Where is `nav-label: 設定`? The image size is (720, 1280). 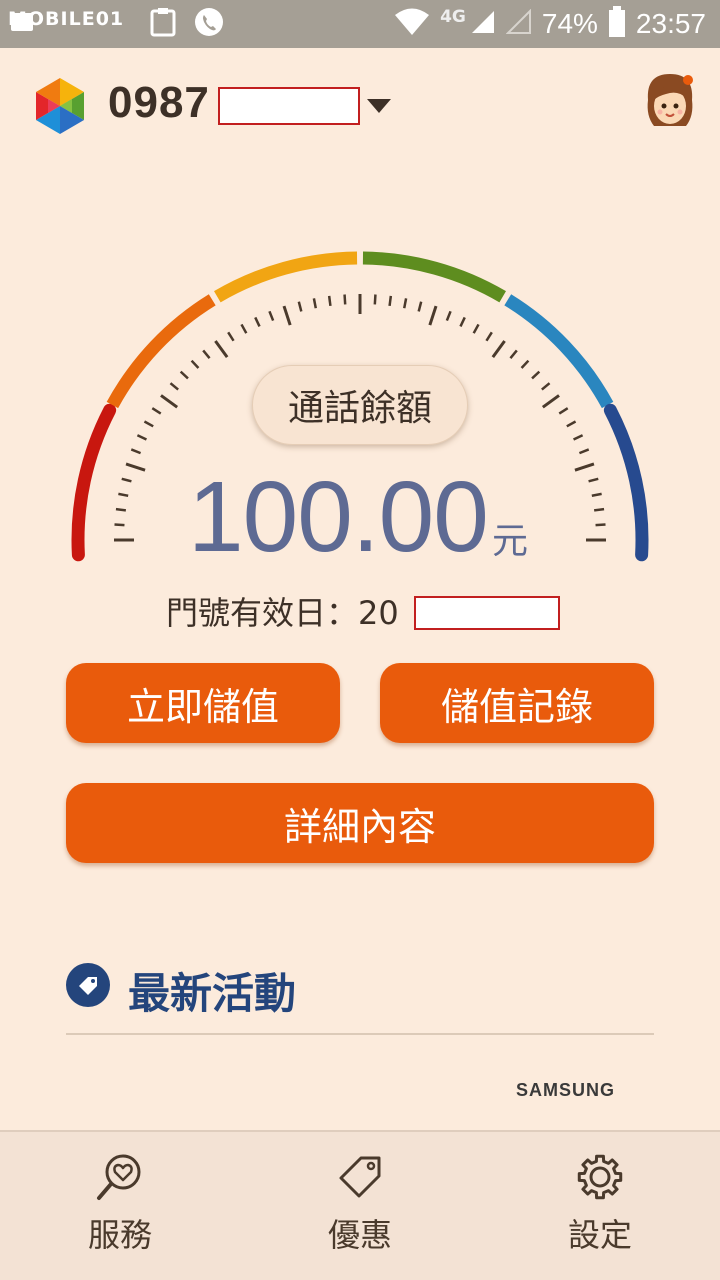 nav-label: 設定 is located at coordinates (599, 1235).